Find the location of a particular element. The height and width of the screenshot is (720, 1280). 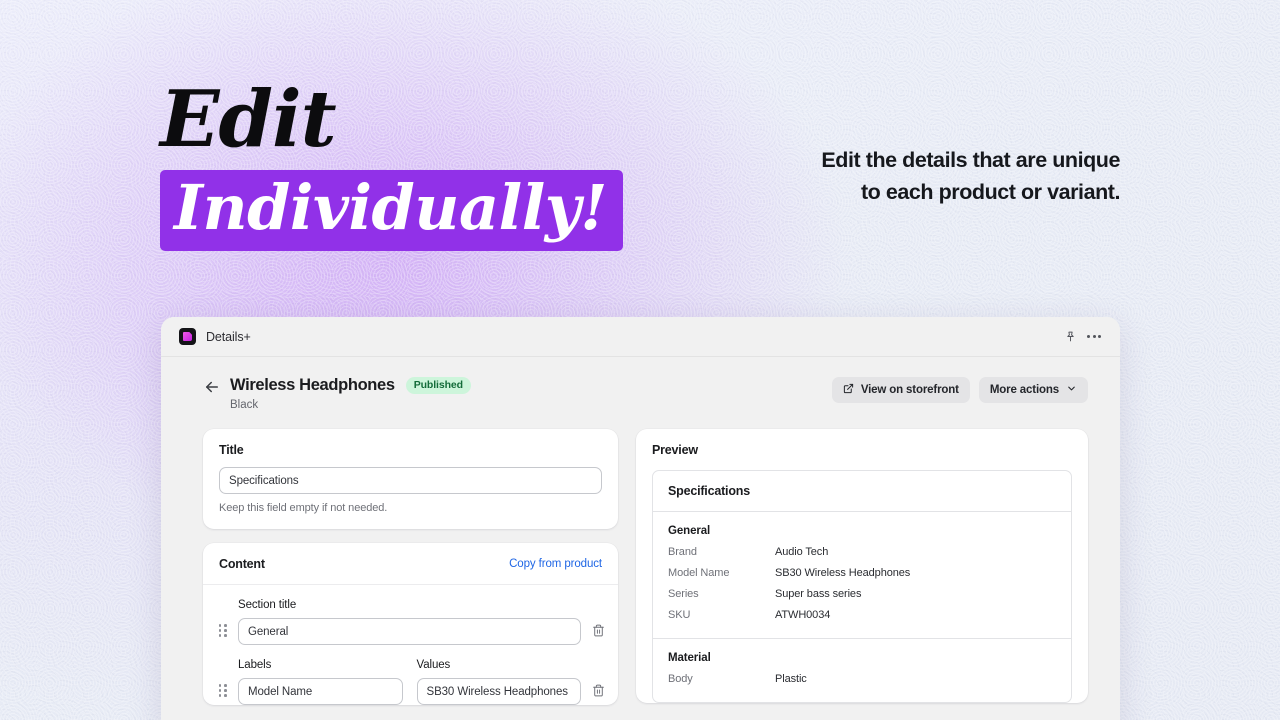

title-input: Specifications is located at coordinates (410, 480).